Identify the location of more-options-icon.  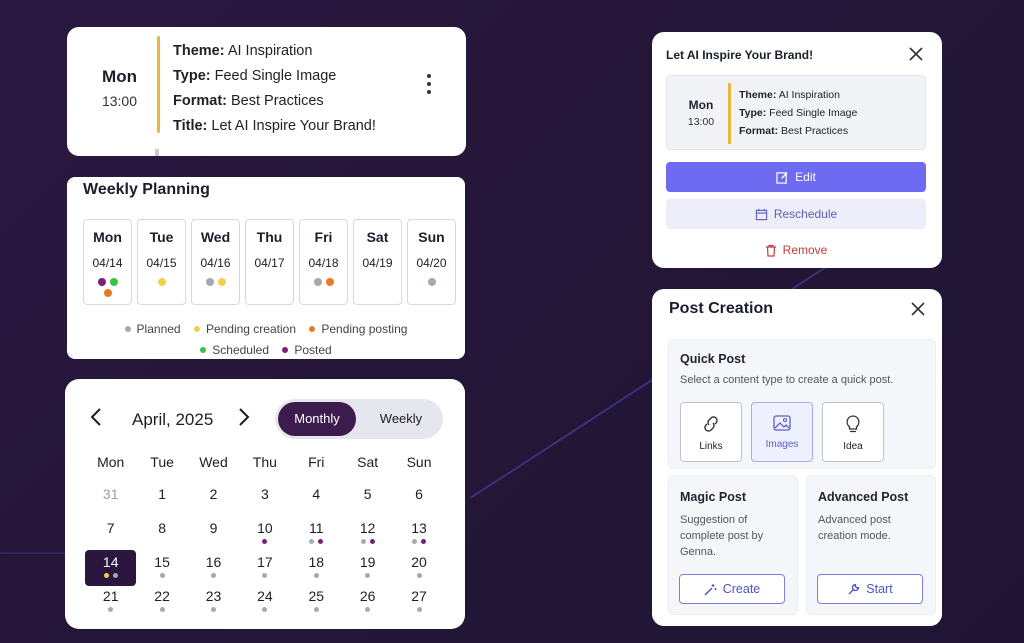
(429, 84).